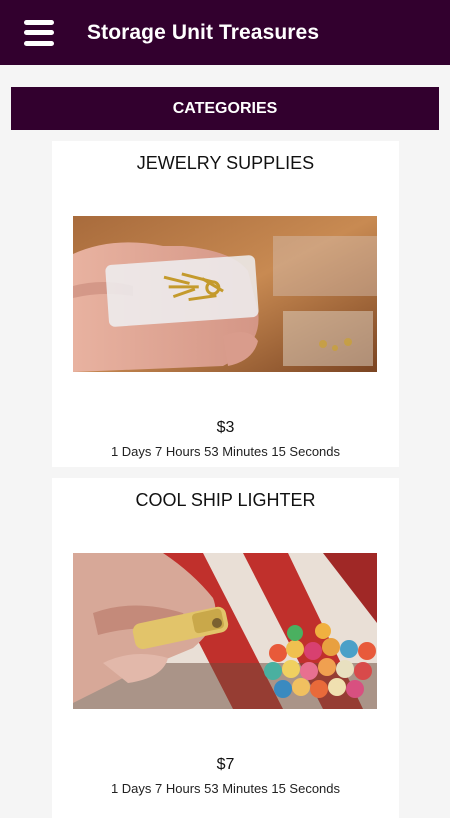 This screenshot has height=818, width=450. I want to click on item-price: $3, so click(225, 427).